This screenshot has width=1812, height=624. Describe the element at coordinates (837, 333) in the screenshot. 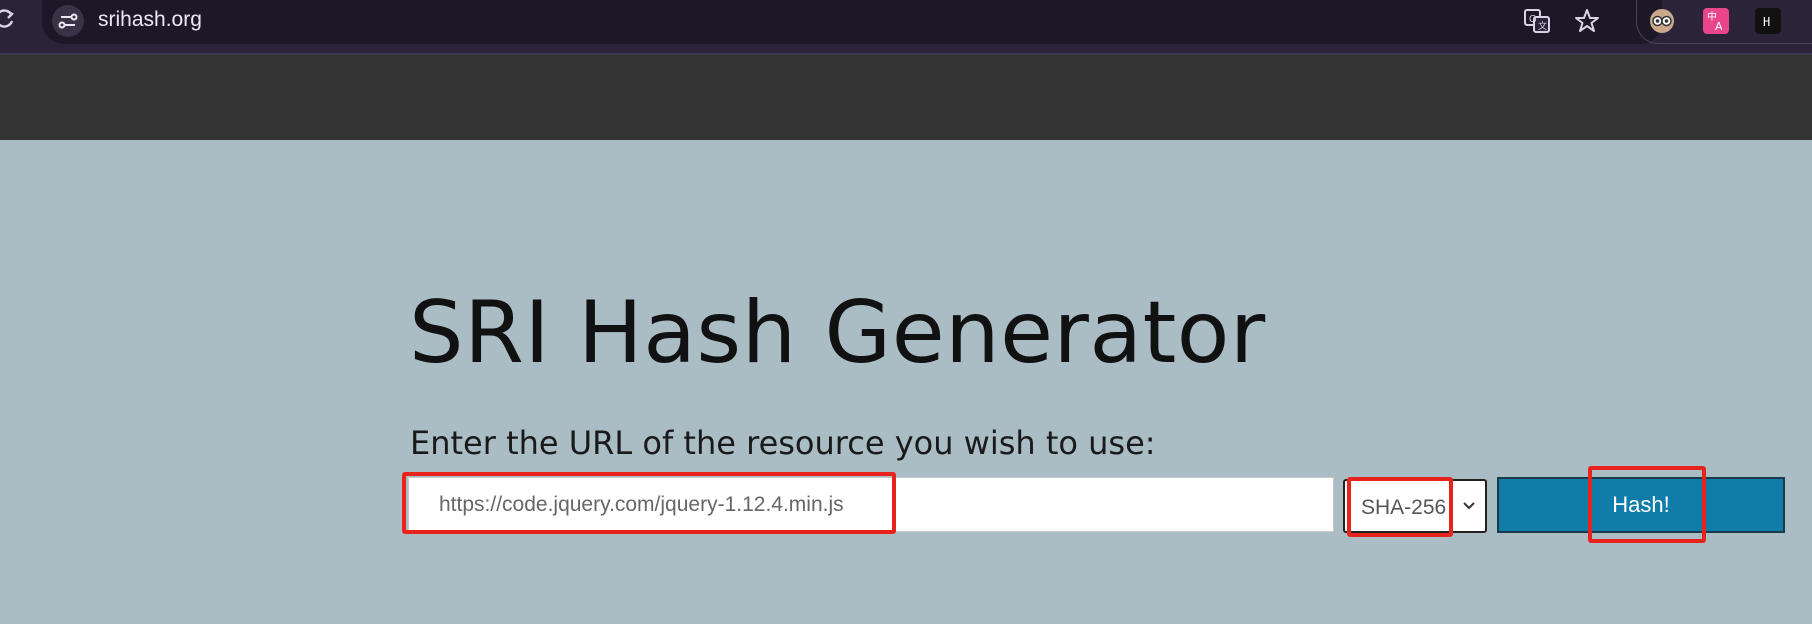

I see `page-title: SRI Hash Generator` at that location.